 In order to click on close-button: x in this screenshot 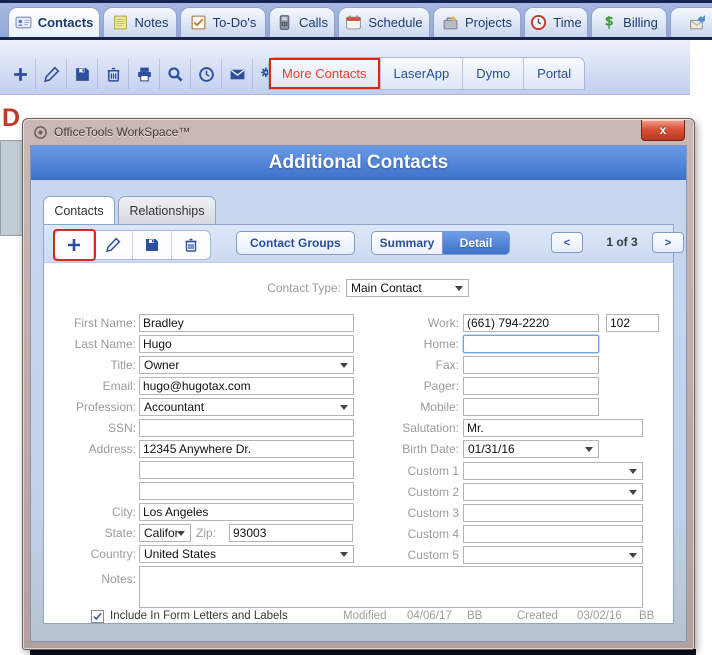, I will do `click(663, 130)`.